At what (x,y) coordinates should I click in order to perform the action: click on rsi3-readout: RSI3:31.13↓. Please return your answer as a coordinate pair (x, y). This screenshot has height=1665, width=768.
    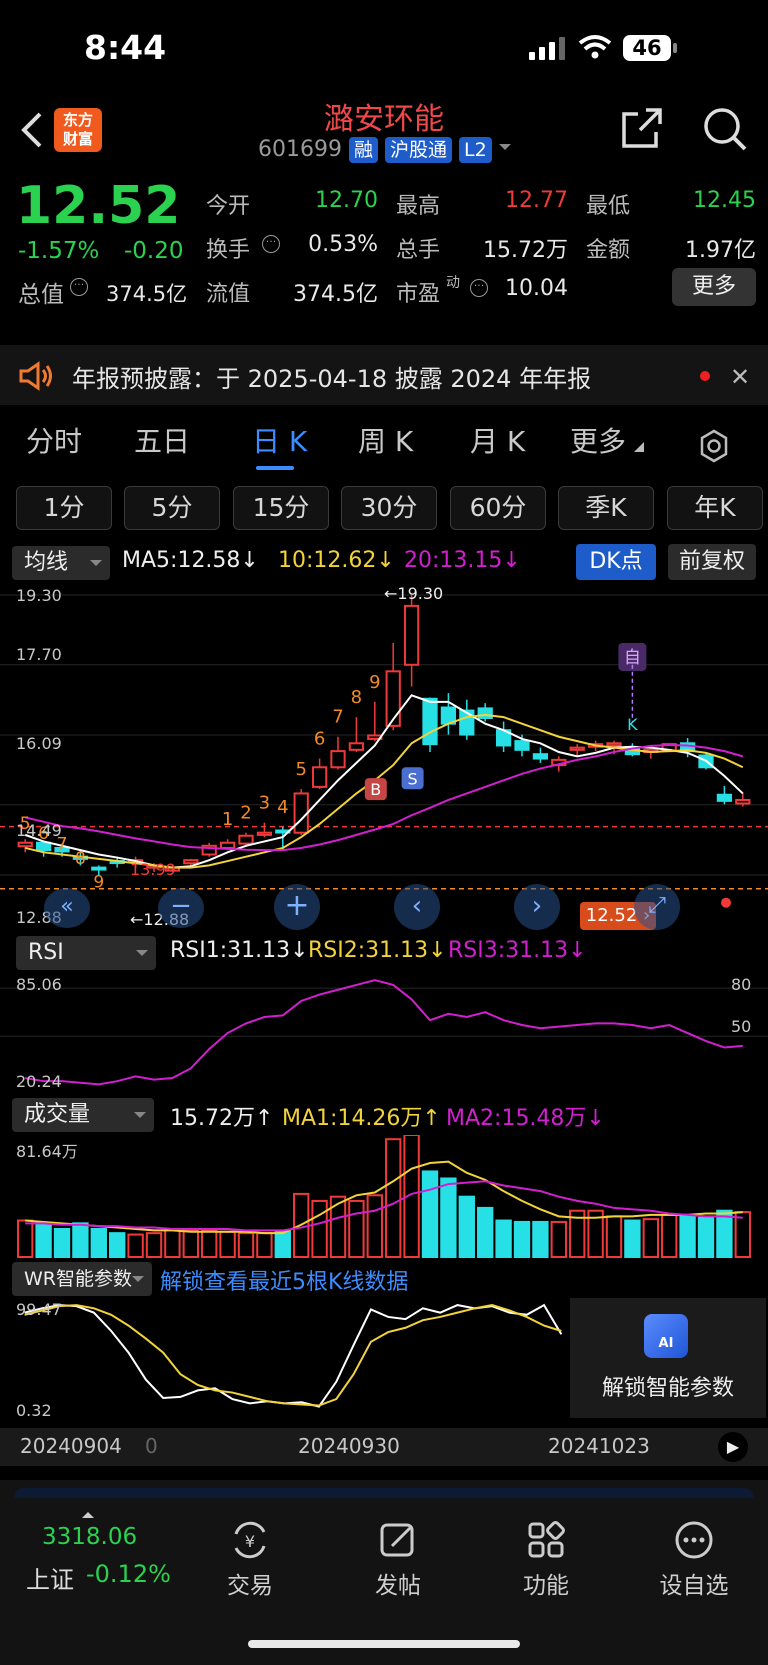
    Looking at the image, I should click on (517, 950).